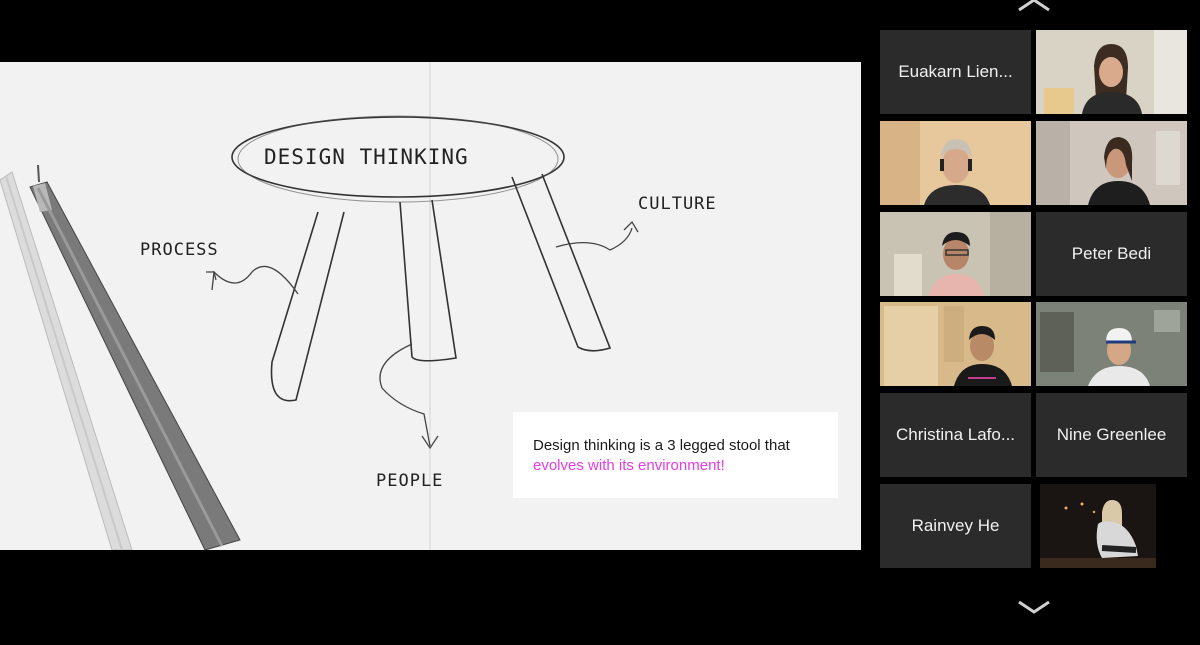 The image size is (1200, 645). What do you see at coordinates (677, 204) in the screenshot?
I see `label-culture: CULTURE` at bounding box center [677, 204].